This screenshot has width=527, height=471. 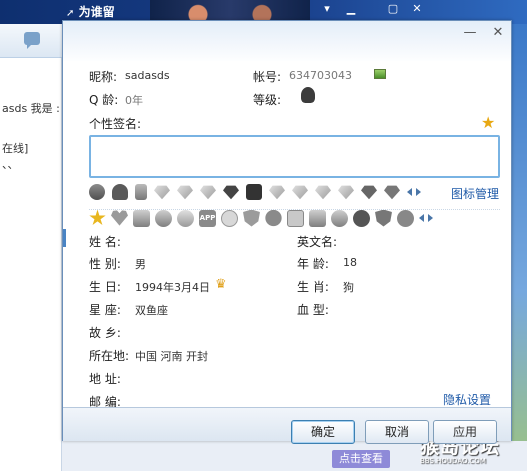 I want to click on birthday-label: 生 日:, so click(x=105, y=287).